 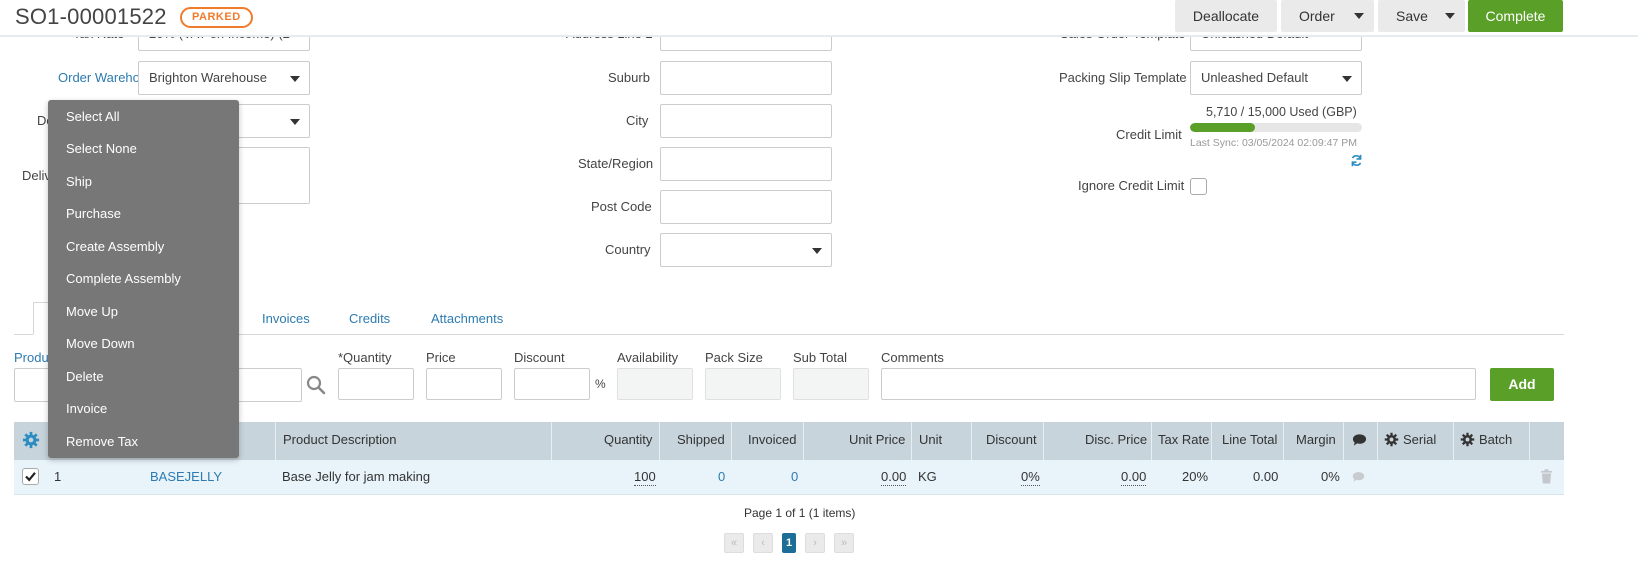 What do you see at coordinates (539, 357) in the screenshot?
I see `discount-label: Discount` at bounding box center [539, 357].